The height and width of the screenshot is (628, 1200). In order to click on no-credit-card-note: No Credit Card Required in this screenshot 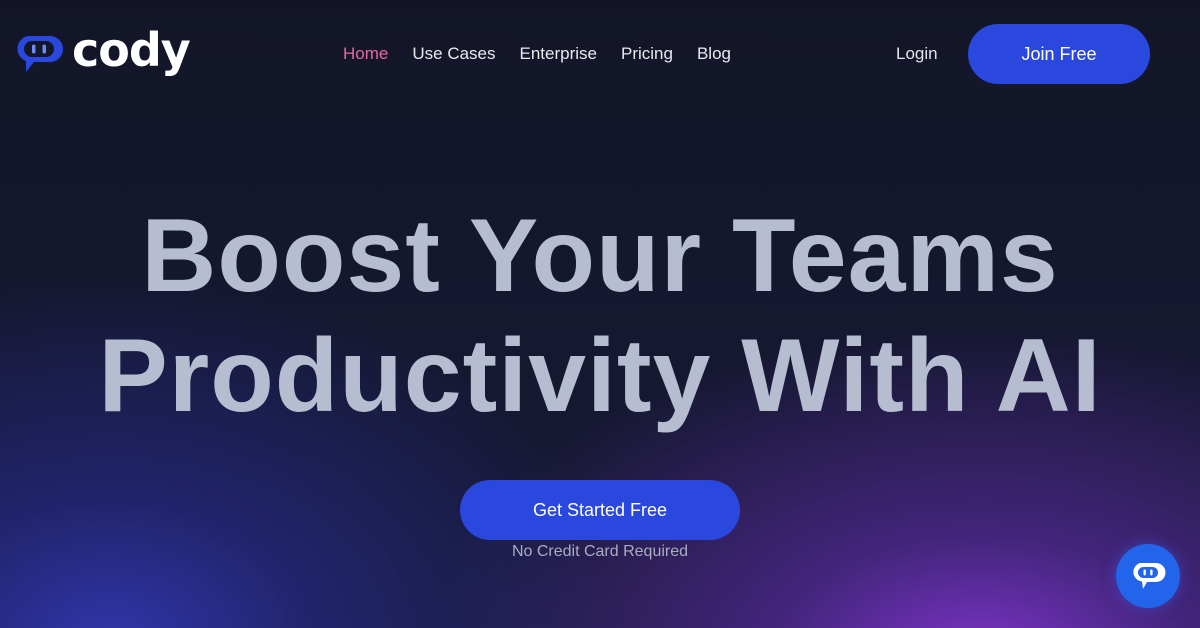, I will do `click(600, 551)`.